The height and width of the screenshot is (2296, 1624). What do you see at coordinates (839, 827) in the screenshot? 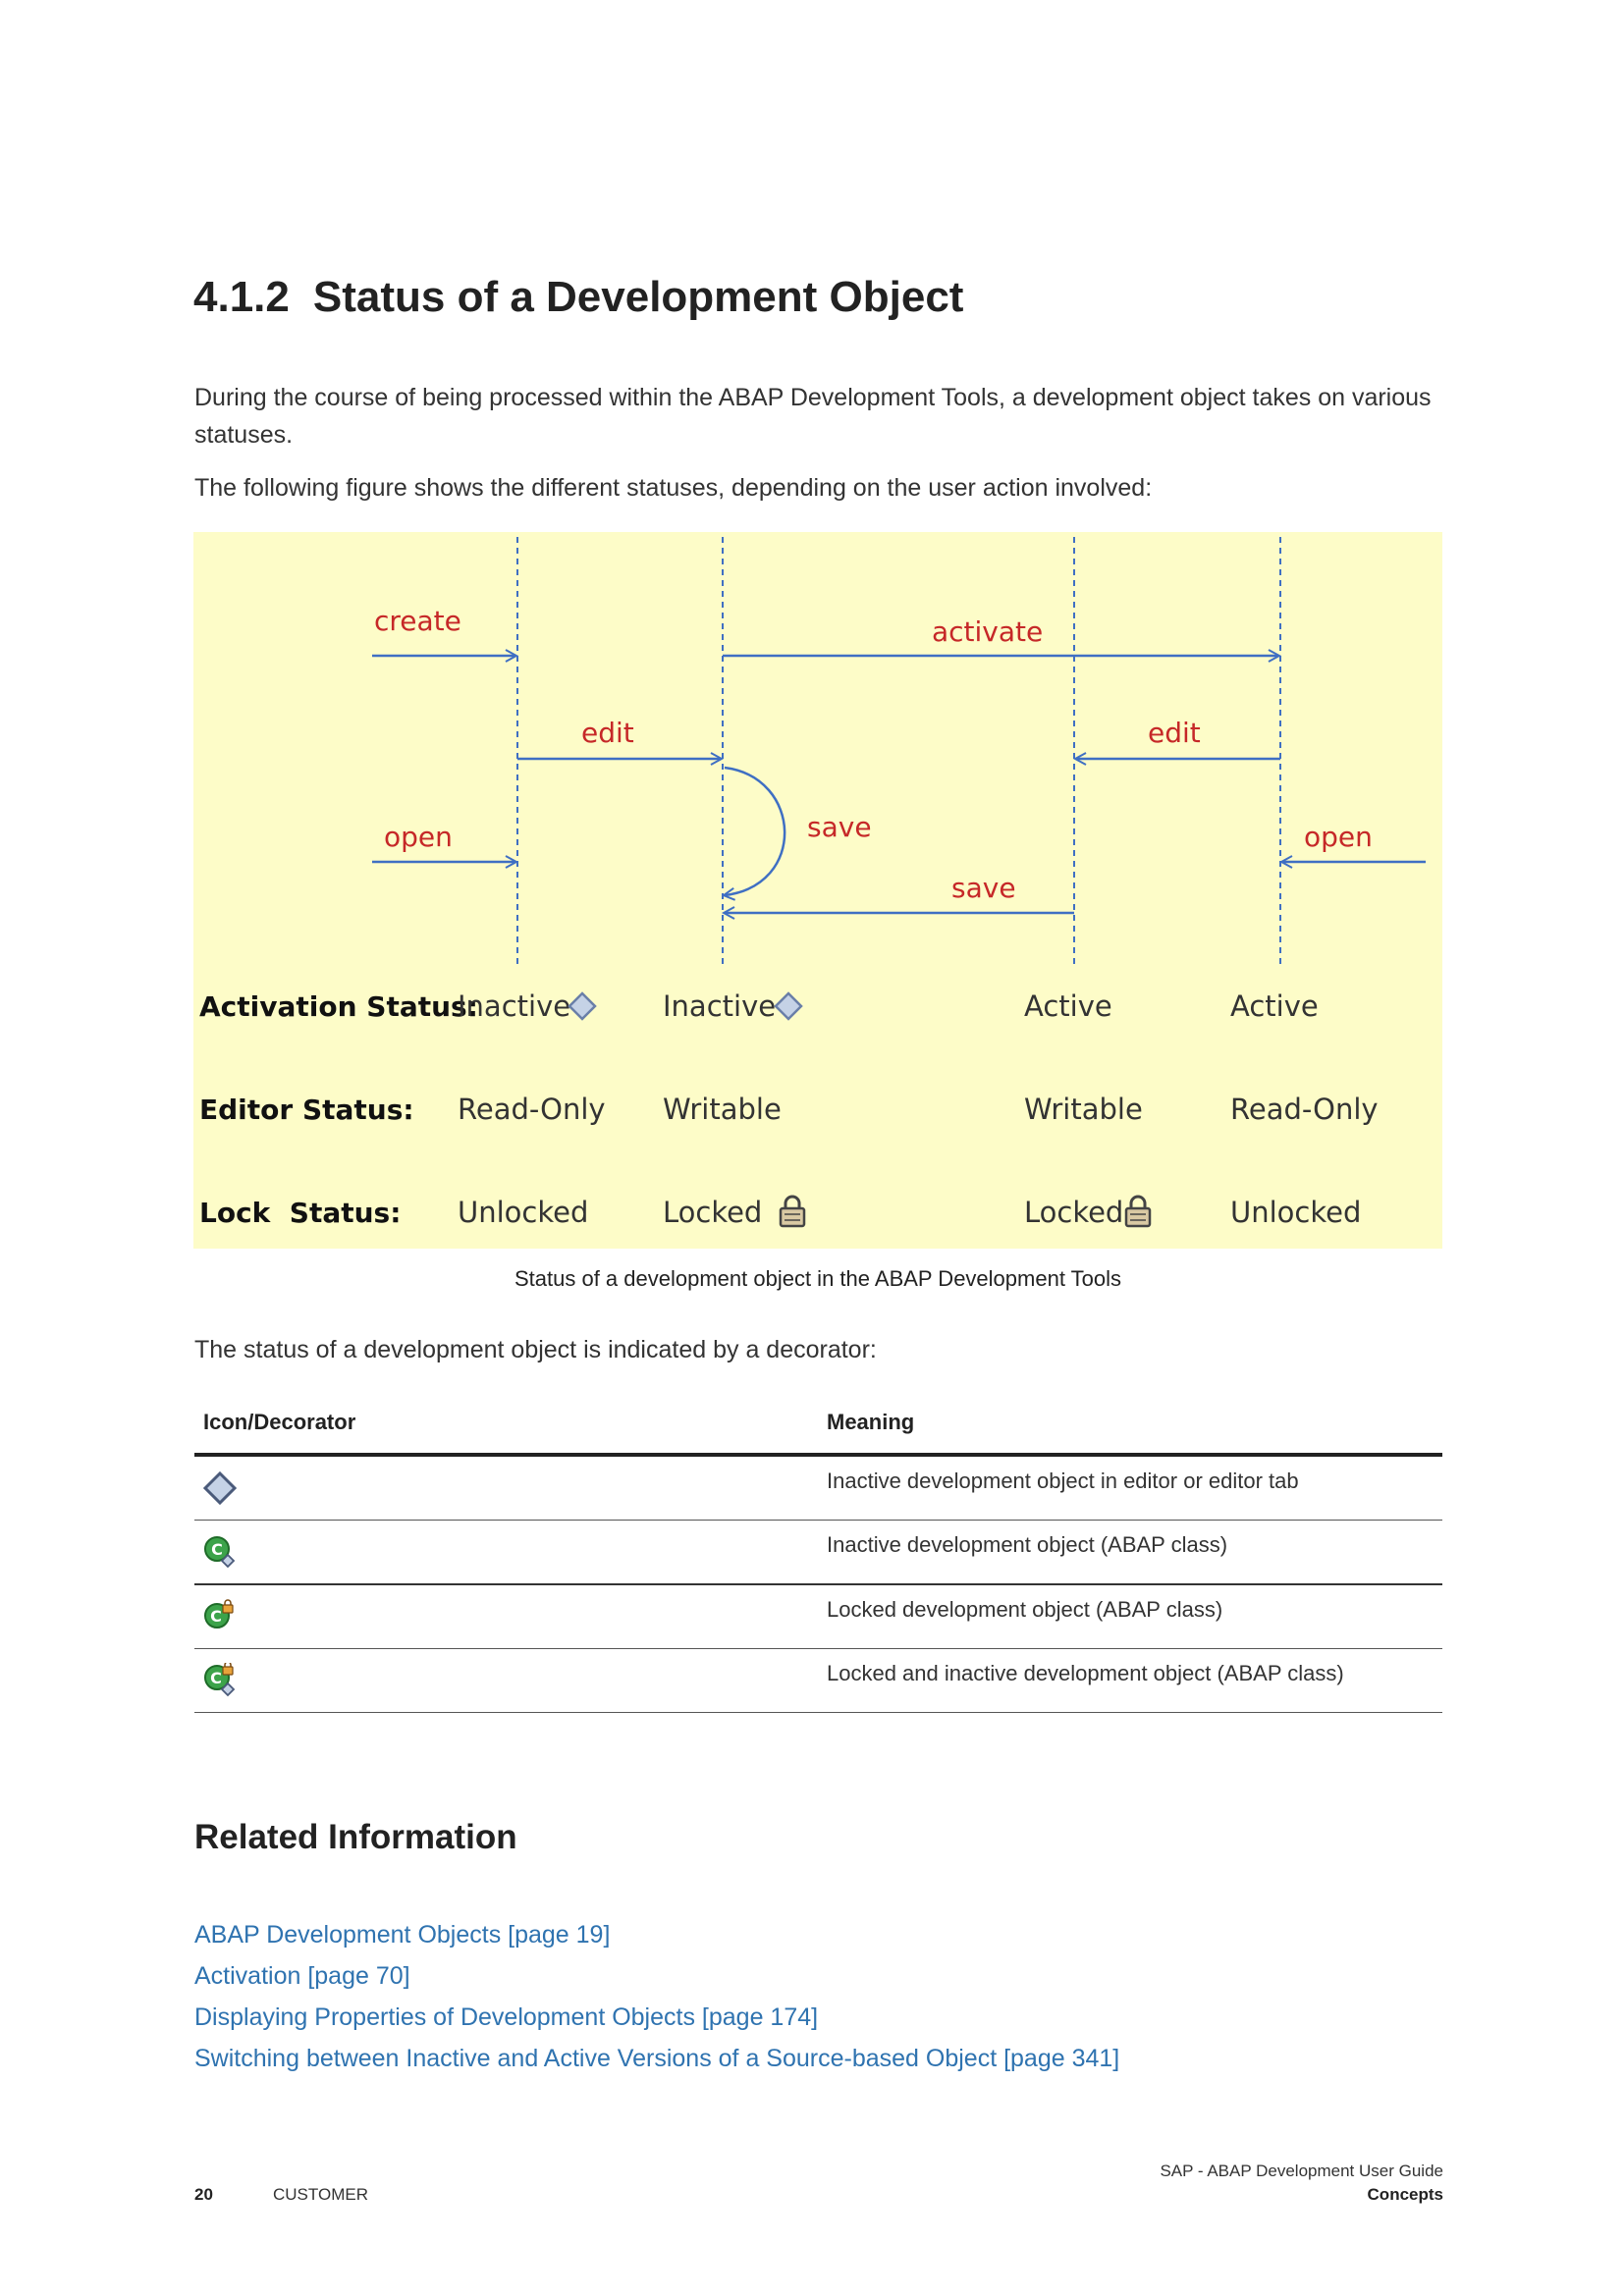
I see `action-save-1: save` at bounding box center [839, 827].